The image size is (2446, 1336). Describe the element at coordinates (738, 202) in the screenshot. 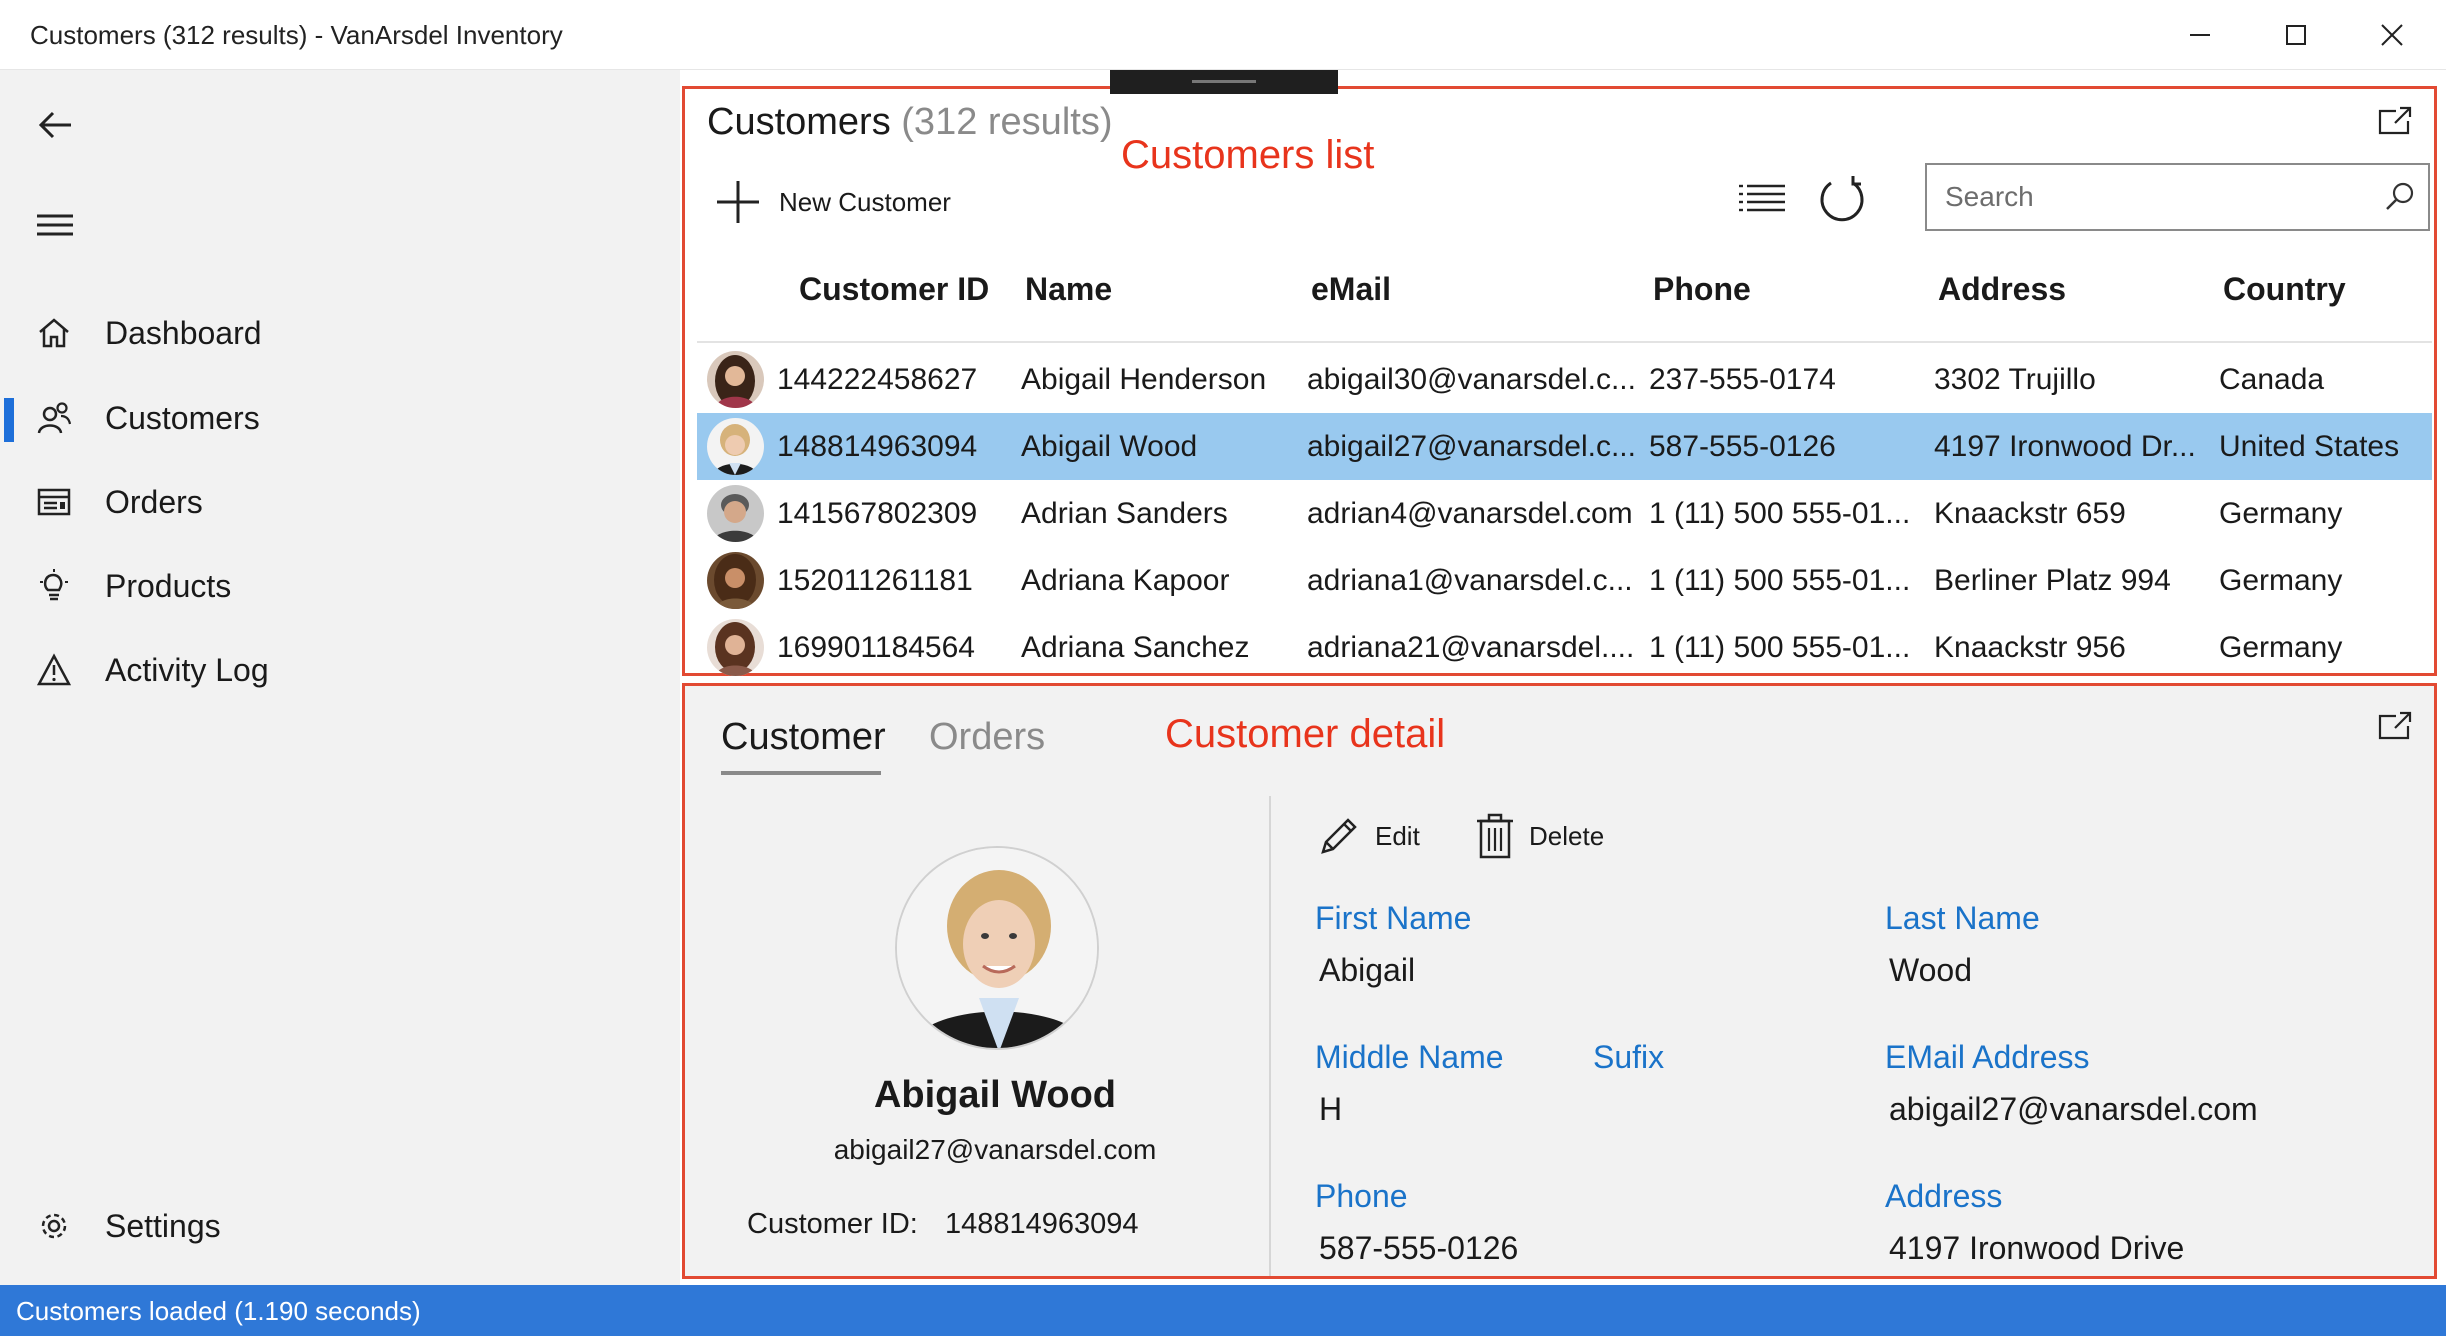

I see `plus-icon` at that location.